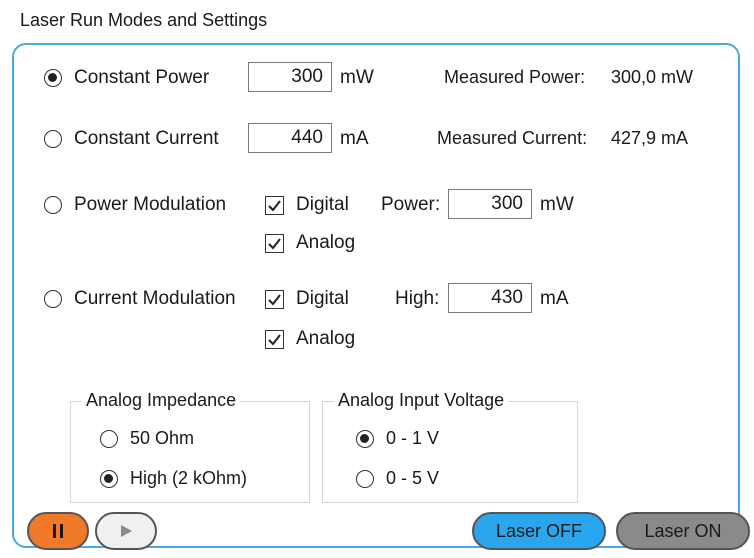  What do you see at coordinates (354, 138) in the screenshot?
I see `constant-current-unit: mA` at bounding box center [354, 138].